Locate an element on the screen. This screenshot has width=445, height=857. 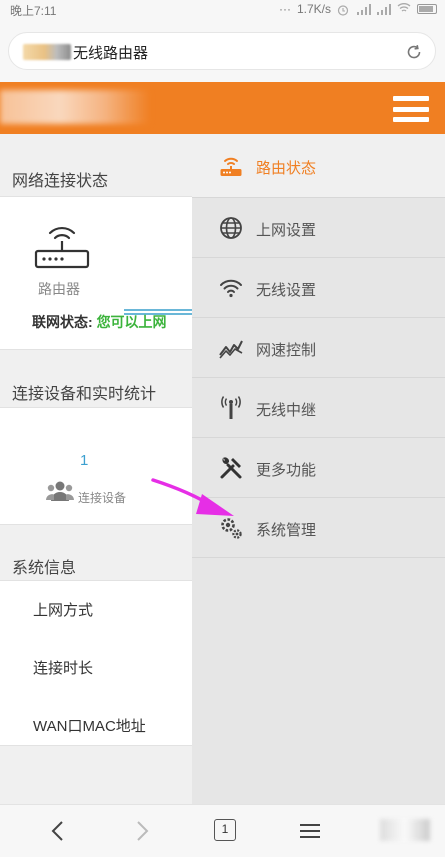
device-label: 连接设备 is located at coordinates (102, 498).